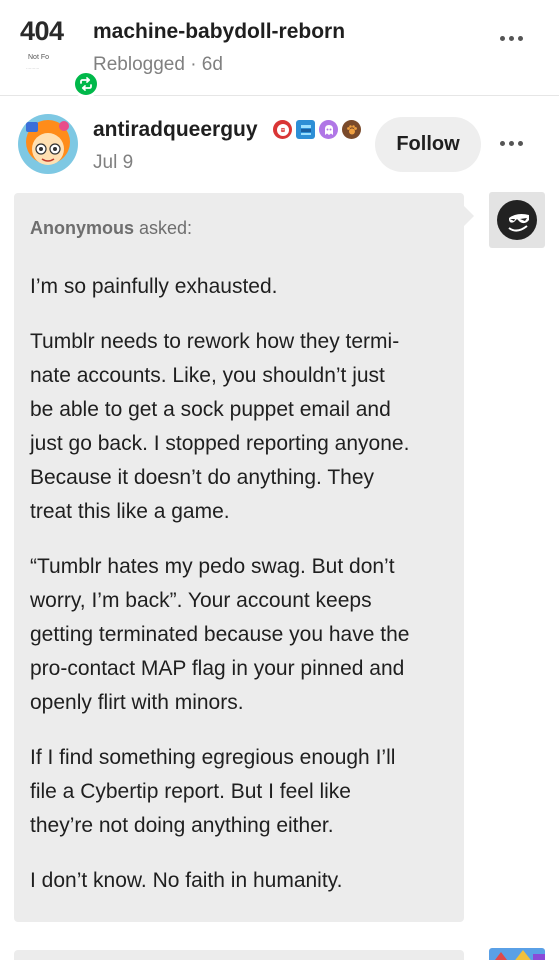  What do you see at coordinates (468, 216) in the screenshot?
I see `ask-bubble-pointer` at bounding box center [468, 216].